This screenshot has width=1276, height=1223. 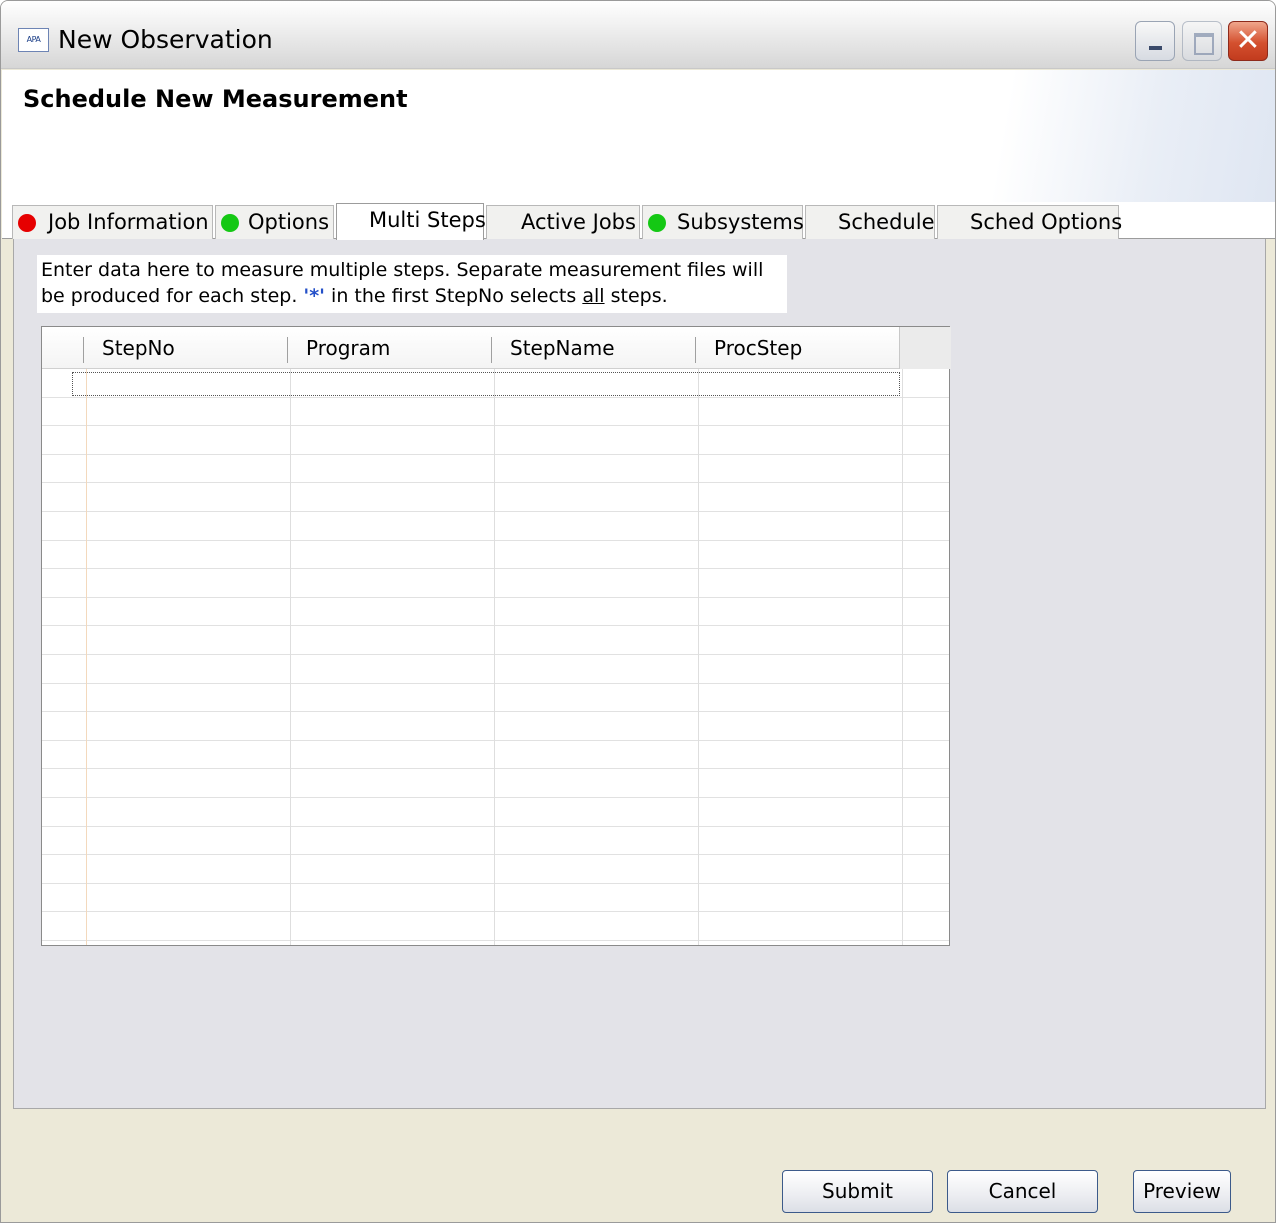 I want to click on column-header-stepname: StepName, so click(x=593, y=348).